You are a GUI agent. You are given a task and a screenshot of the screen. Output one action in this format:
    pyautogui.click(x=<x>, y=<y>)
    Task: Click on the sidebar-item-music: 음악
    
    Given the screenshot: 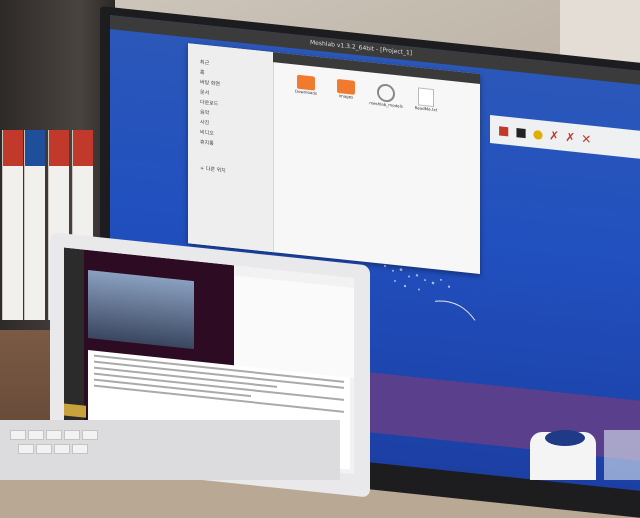 What is the action you would take?
    pyautogui.click(x=204, y=113)
    